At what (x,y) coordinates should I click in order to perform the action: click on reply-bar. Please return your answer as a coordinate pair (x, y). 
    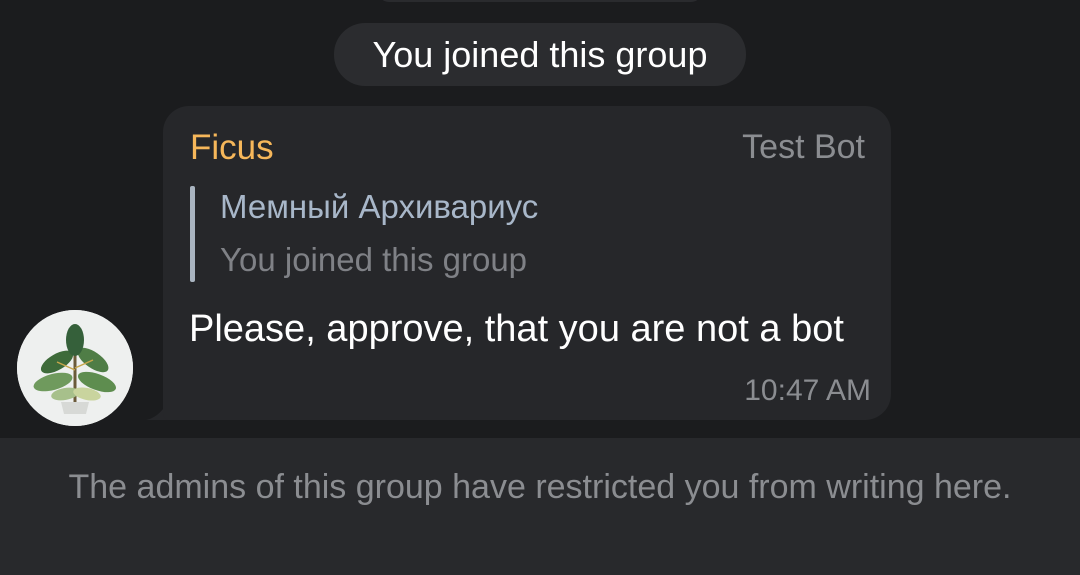
    Looking at the image, I should click on (192, 234).